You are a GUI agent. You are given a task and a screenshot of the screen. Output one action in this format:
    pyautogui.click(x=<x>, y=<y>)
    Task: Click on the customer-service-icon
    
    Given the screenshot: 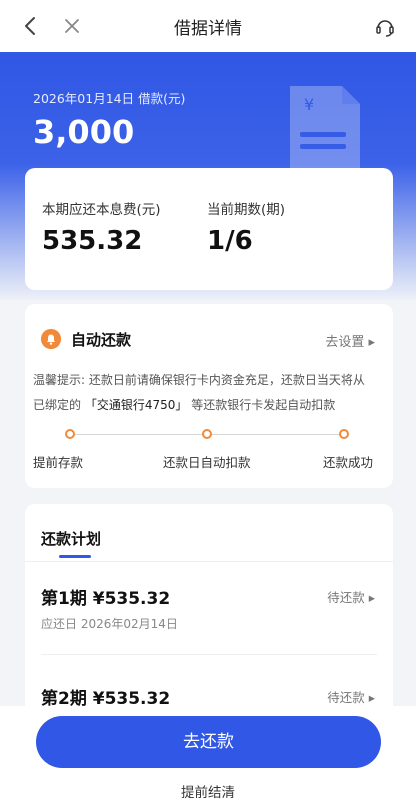 What is the action you would take?
    pyautogui.click(x=385, y=27)
    